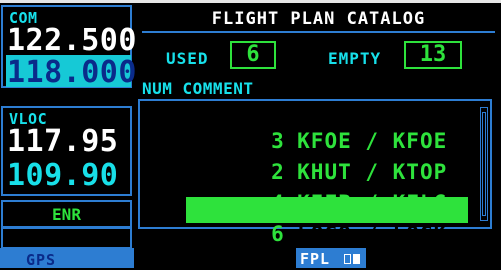  Describe the element at coordinates (356, 259) in the screenshot. I see `page-indicator-current` at that location.